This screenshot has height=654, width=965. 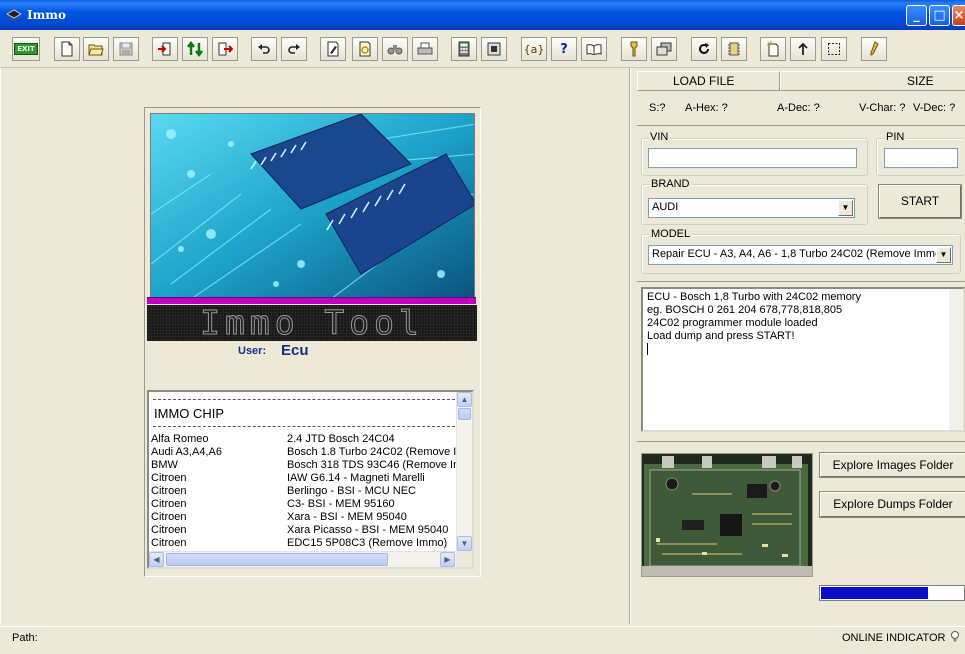 I want to click on log-line: eg. BOSCH 0 261 204 678,778,818,805, so click(x=745, y=310).